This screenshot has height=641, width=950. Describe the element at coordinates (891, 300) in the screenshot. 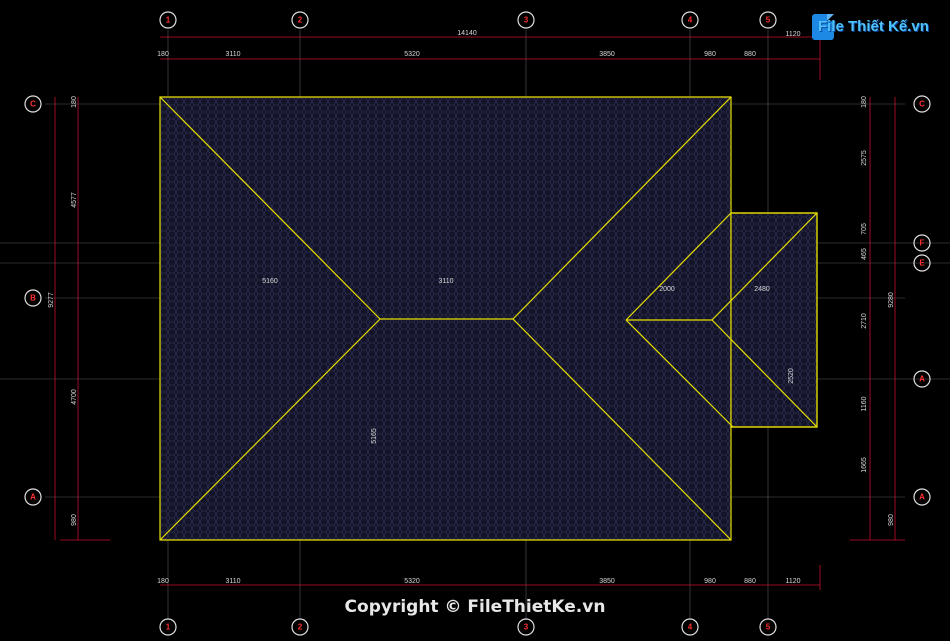

I see `dim-right-total: 9280` at that location.